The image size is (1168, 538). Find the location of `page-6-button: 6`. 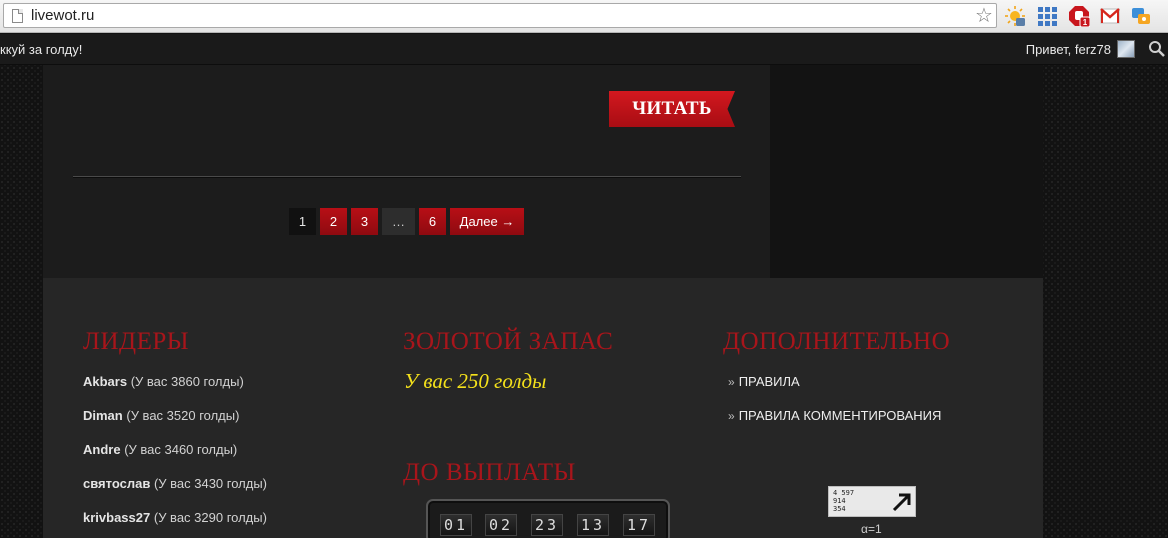

page-6-button: 6 is located at coordinates (432, 221).